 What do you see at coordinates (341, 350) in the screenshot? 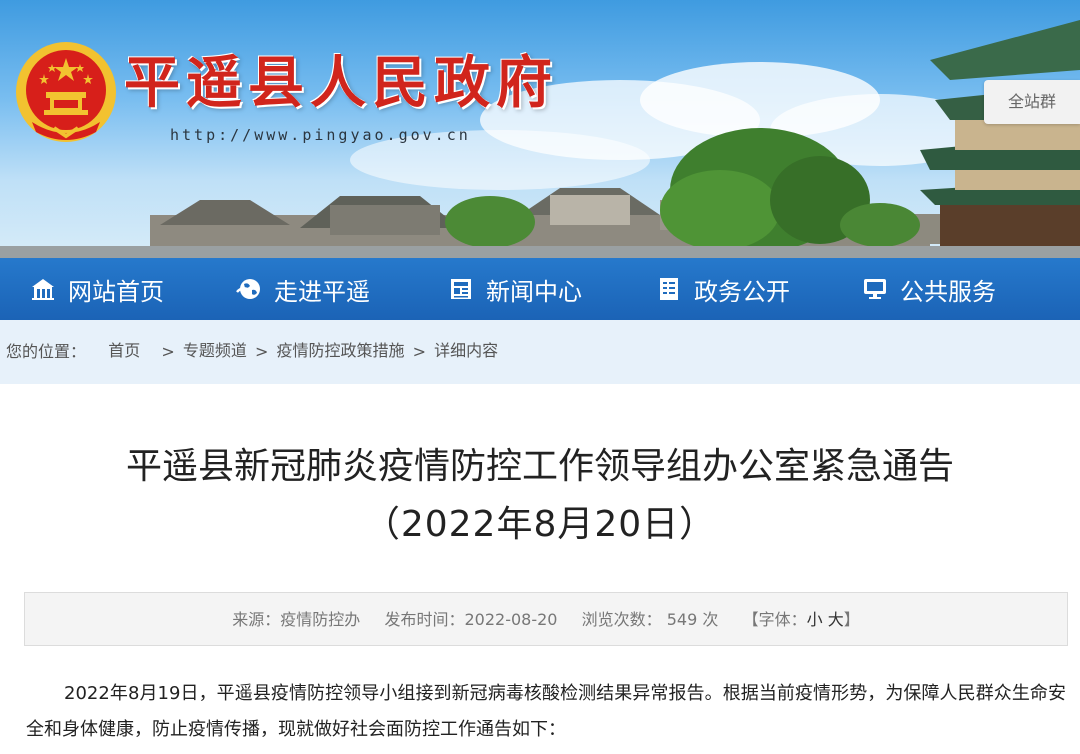
I see `breadcrumb-link-policy: 疫情防控政策措施` at bounding box center [341, 350].